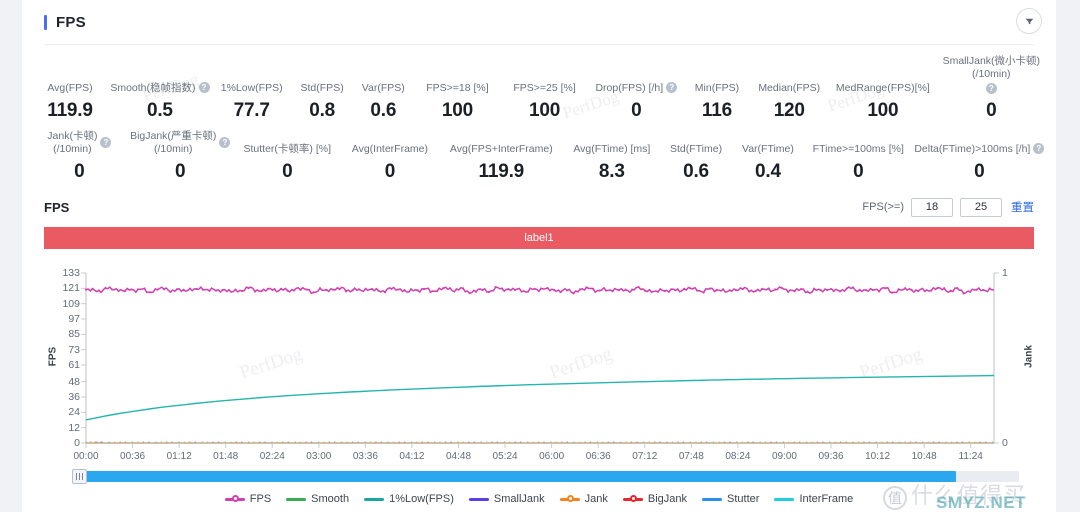 The height and width of the screenshot is (512, 1080). I want to click on panel-header: FPS, so click(539, 22).